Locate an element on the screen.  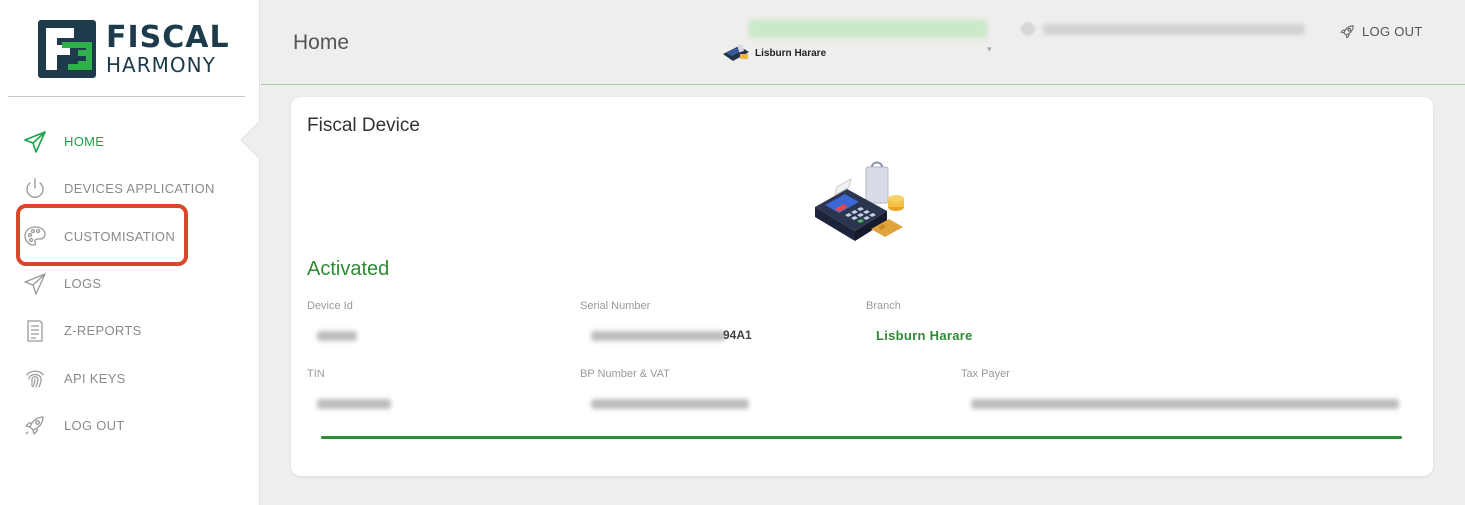
page-title: Home is located at coordinates (321, 42).